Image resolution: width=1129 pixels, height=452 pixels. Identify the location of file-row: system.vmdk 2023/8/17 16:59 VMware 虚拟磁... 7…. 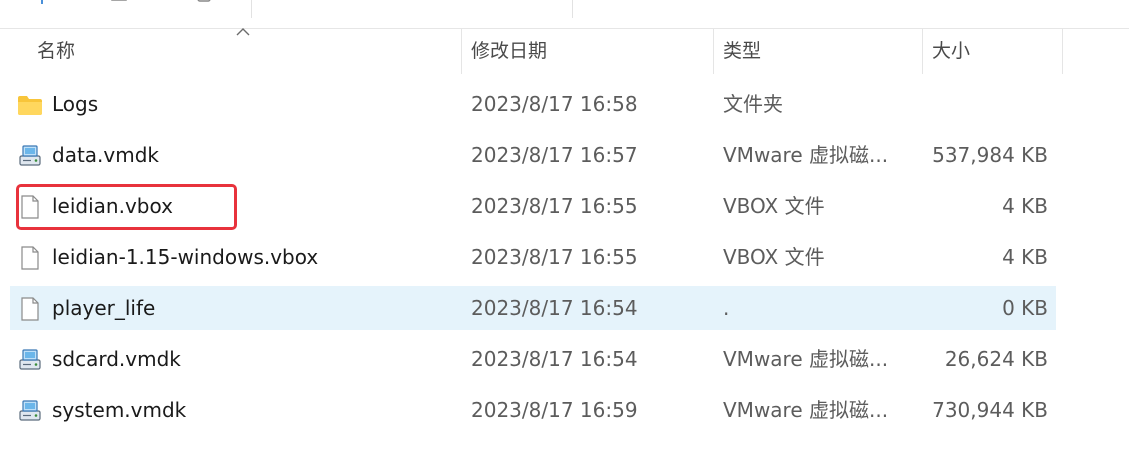
(533, 410).